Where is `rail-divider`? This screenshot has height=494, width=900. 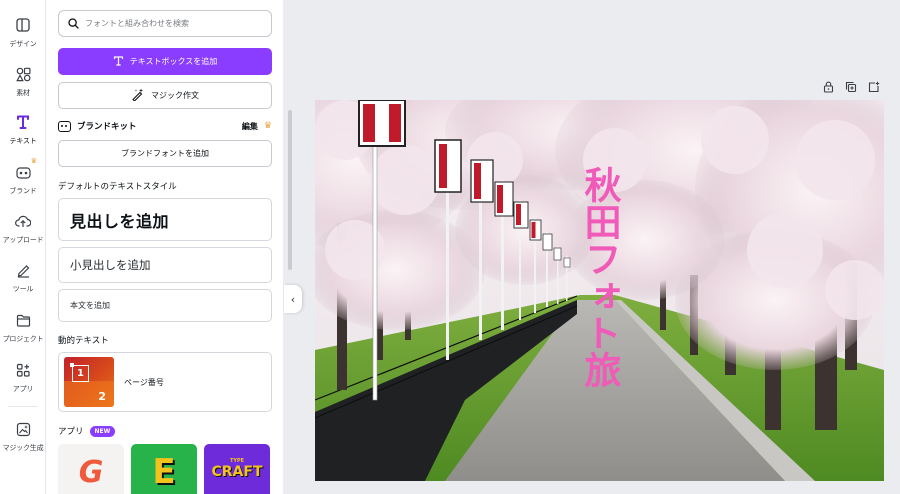 rail-divider is located at coordinates (23, 406).